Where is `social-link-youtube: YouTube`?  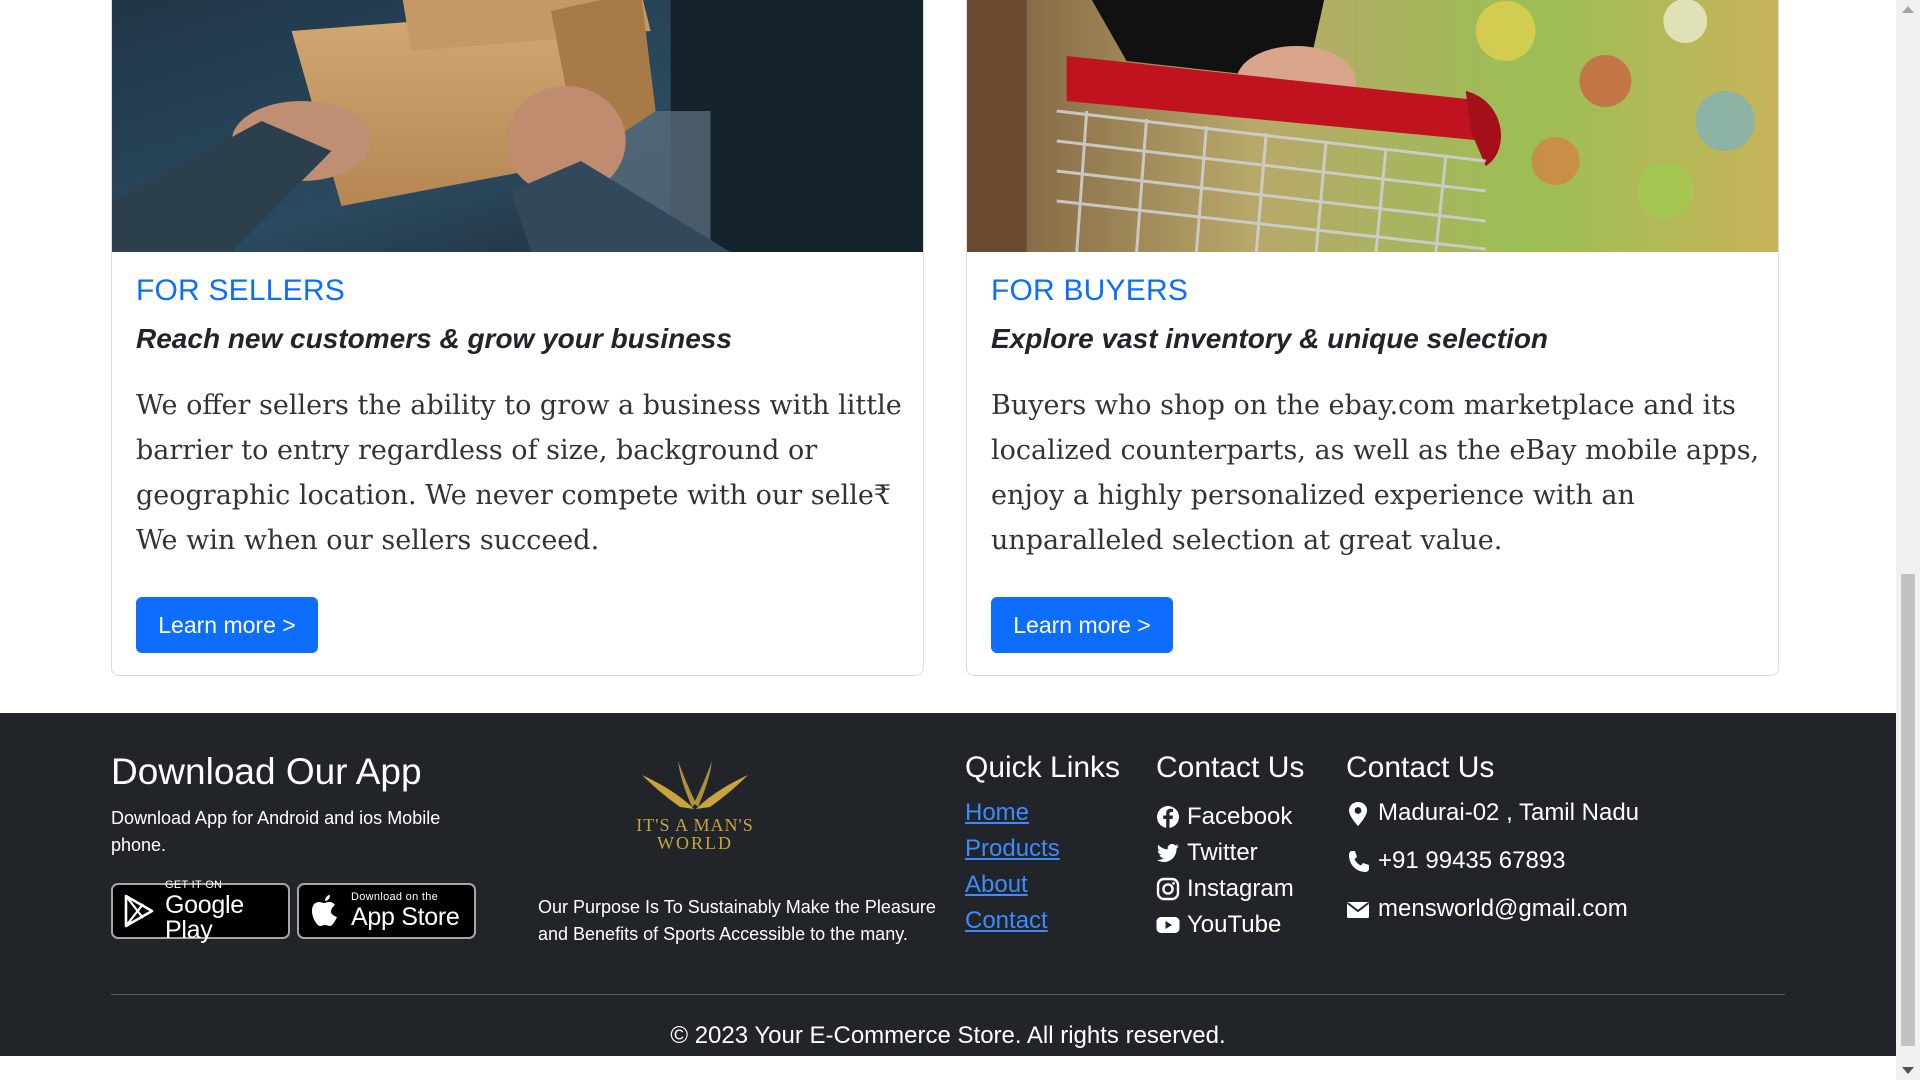
social-link-youtube: YouTube is located at coordinates (1225, 925).